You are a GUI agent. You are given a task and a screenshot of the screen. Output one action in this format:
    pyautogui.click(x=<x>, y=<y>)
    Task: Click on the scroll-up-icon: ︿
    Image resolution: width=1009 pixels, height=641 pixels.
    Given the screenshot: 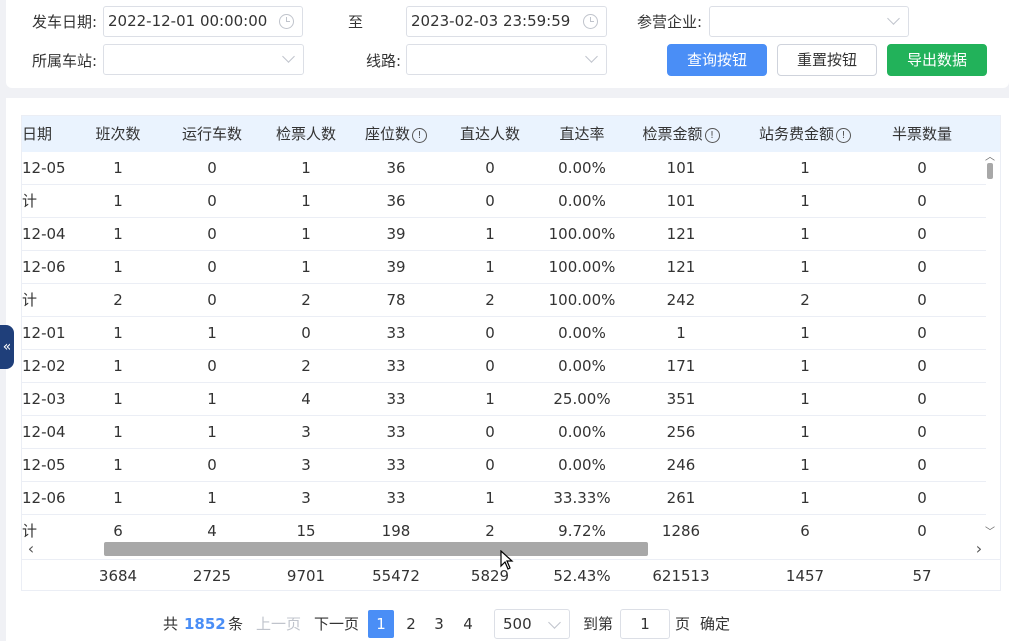 What is the action you would take?
    pyautogui.click(x=990, y=158)
    